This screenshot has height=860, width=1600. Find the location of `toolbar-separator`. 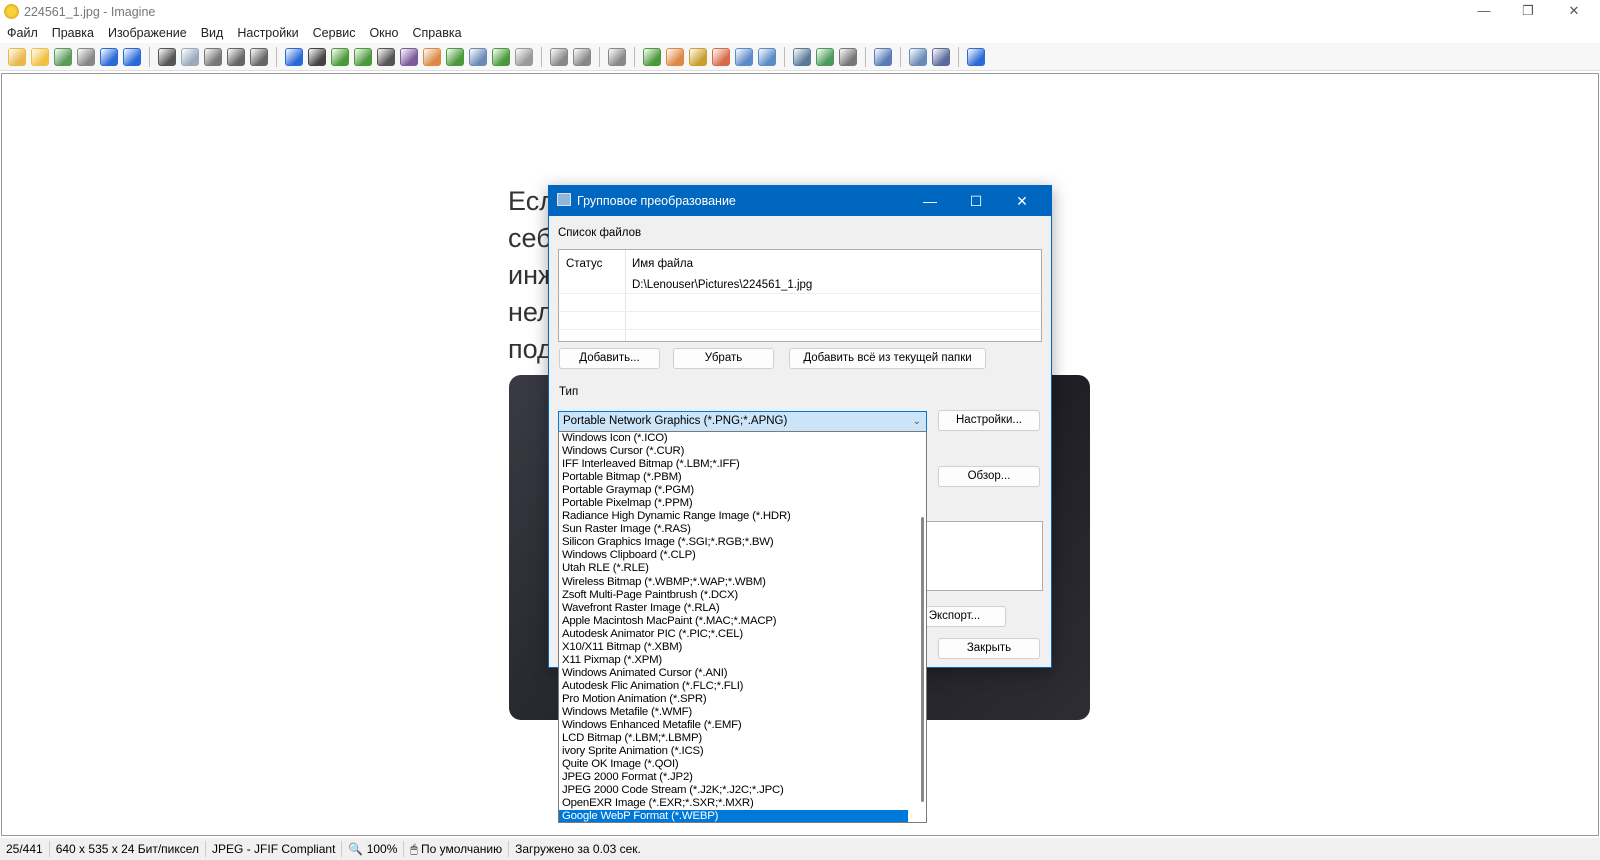

toolbar-separator is located at coordinates (541, 56).